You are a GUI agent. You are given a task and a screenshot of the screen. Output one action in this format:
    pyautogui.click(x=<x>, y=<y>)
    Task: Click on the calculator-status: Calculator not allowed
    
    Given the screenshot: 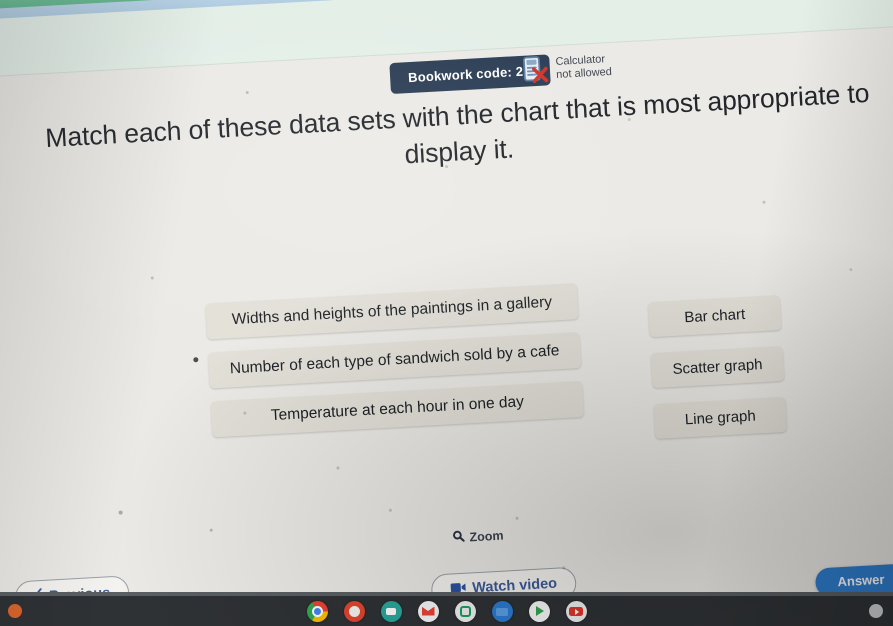 What is the action you would take?
    pyautogui.click(x=567, y=68)
    